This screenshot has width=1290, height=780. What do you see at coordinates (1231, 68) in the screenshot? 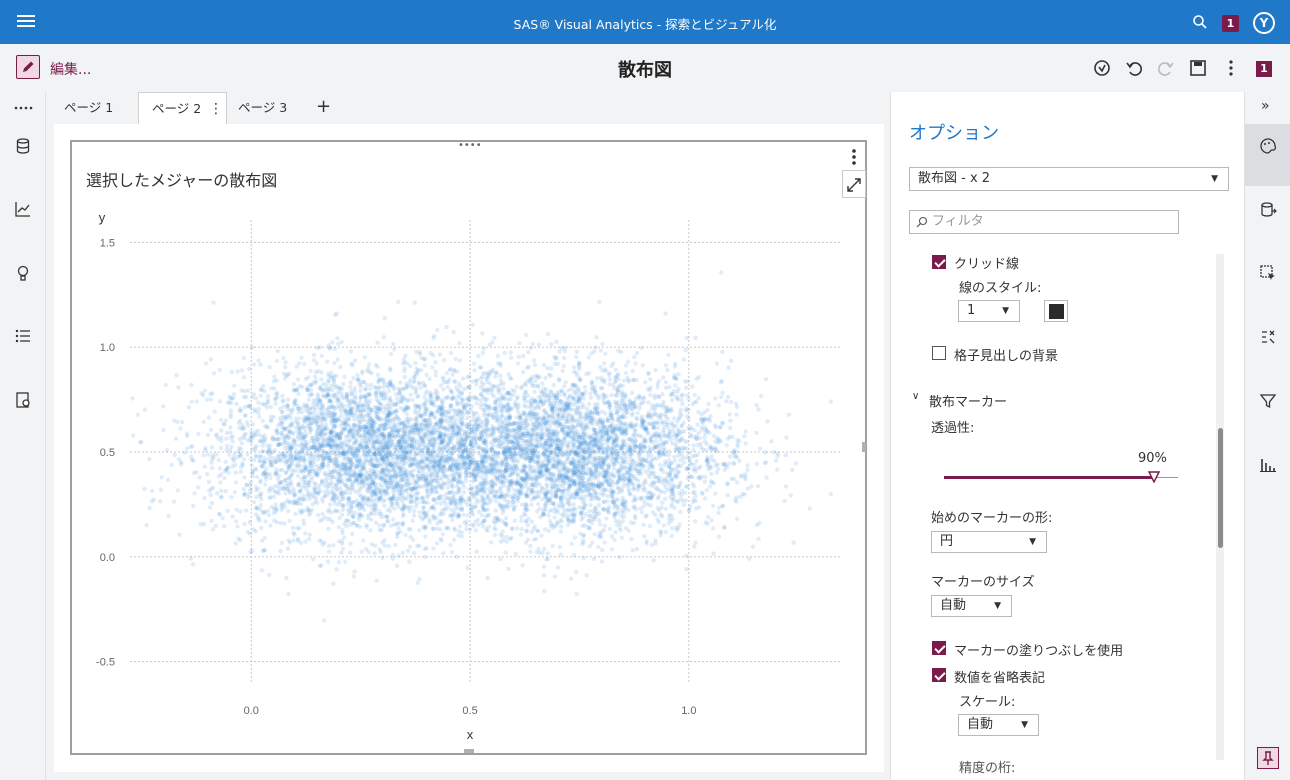
I see `more-vertical-icon` at bounding box center [1231, 68].